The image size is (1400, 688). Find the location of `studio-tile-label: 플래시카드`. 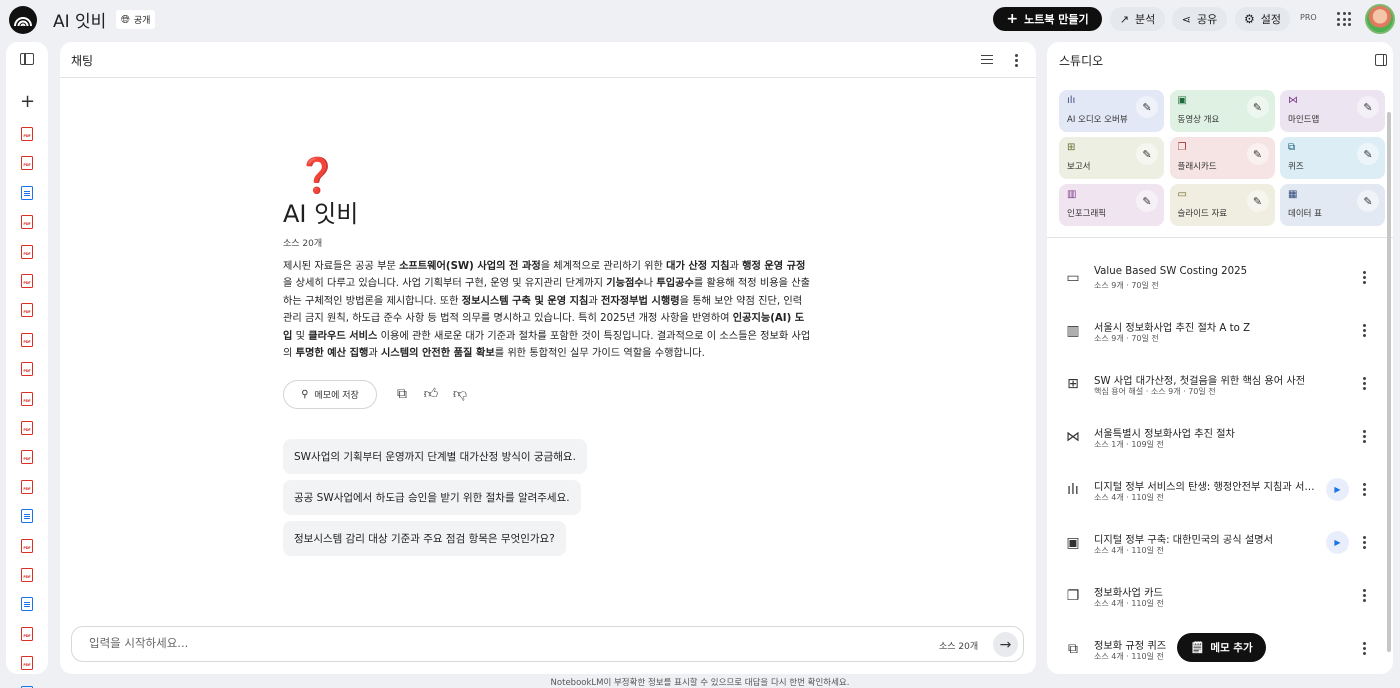

studio-tile-label: 플래시카드 is located at coordinates (1197, 167).